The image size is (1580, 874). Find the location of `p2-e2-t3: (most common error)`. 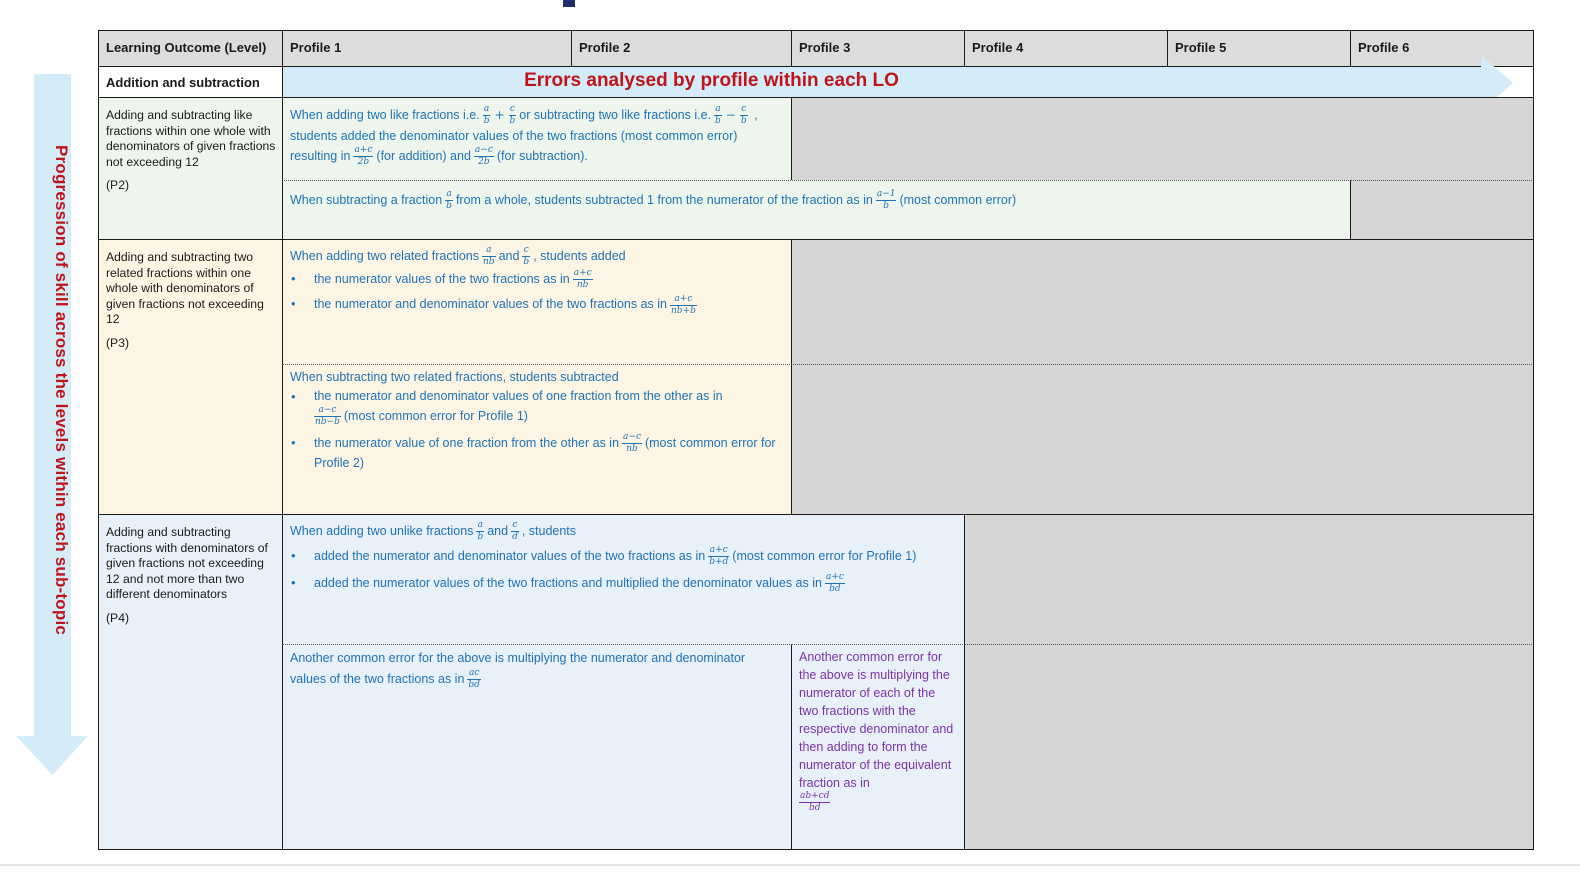

p2-e2-t3: (most common error) is located at coordinates (958, 200).